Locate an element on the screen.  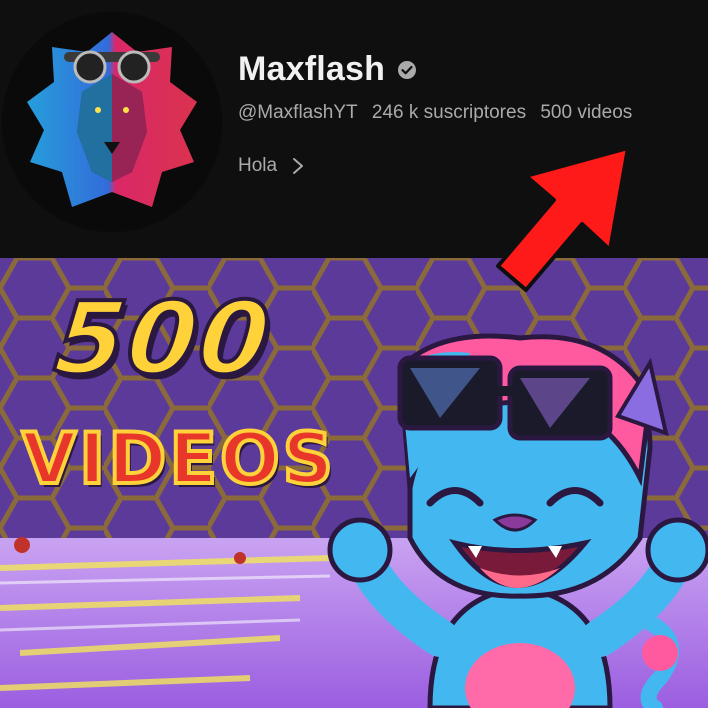
channel-name-row: Maxflash is located at coordinates (327, 69).